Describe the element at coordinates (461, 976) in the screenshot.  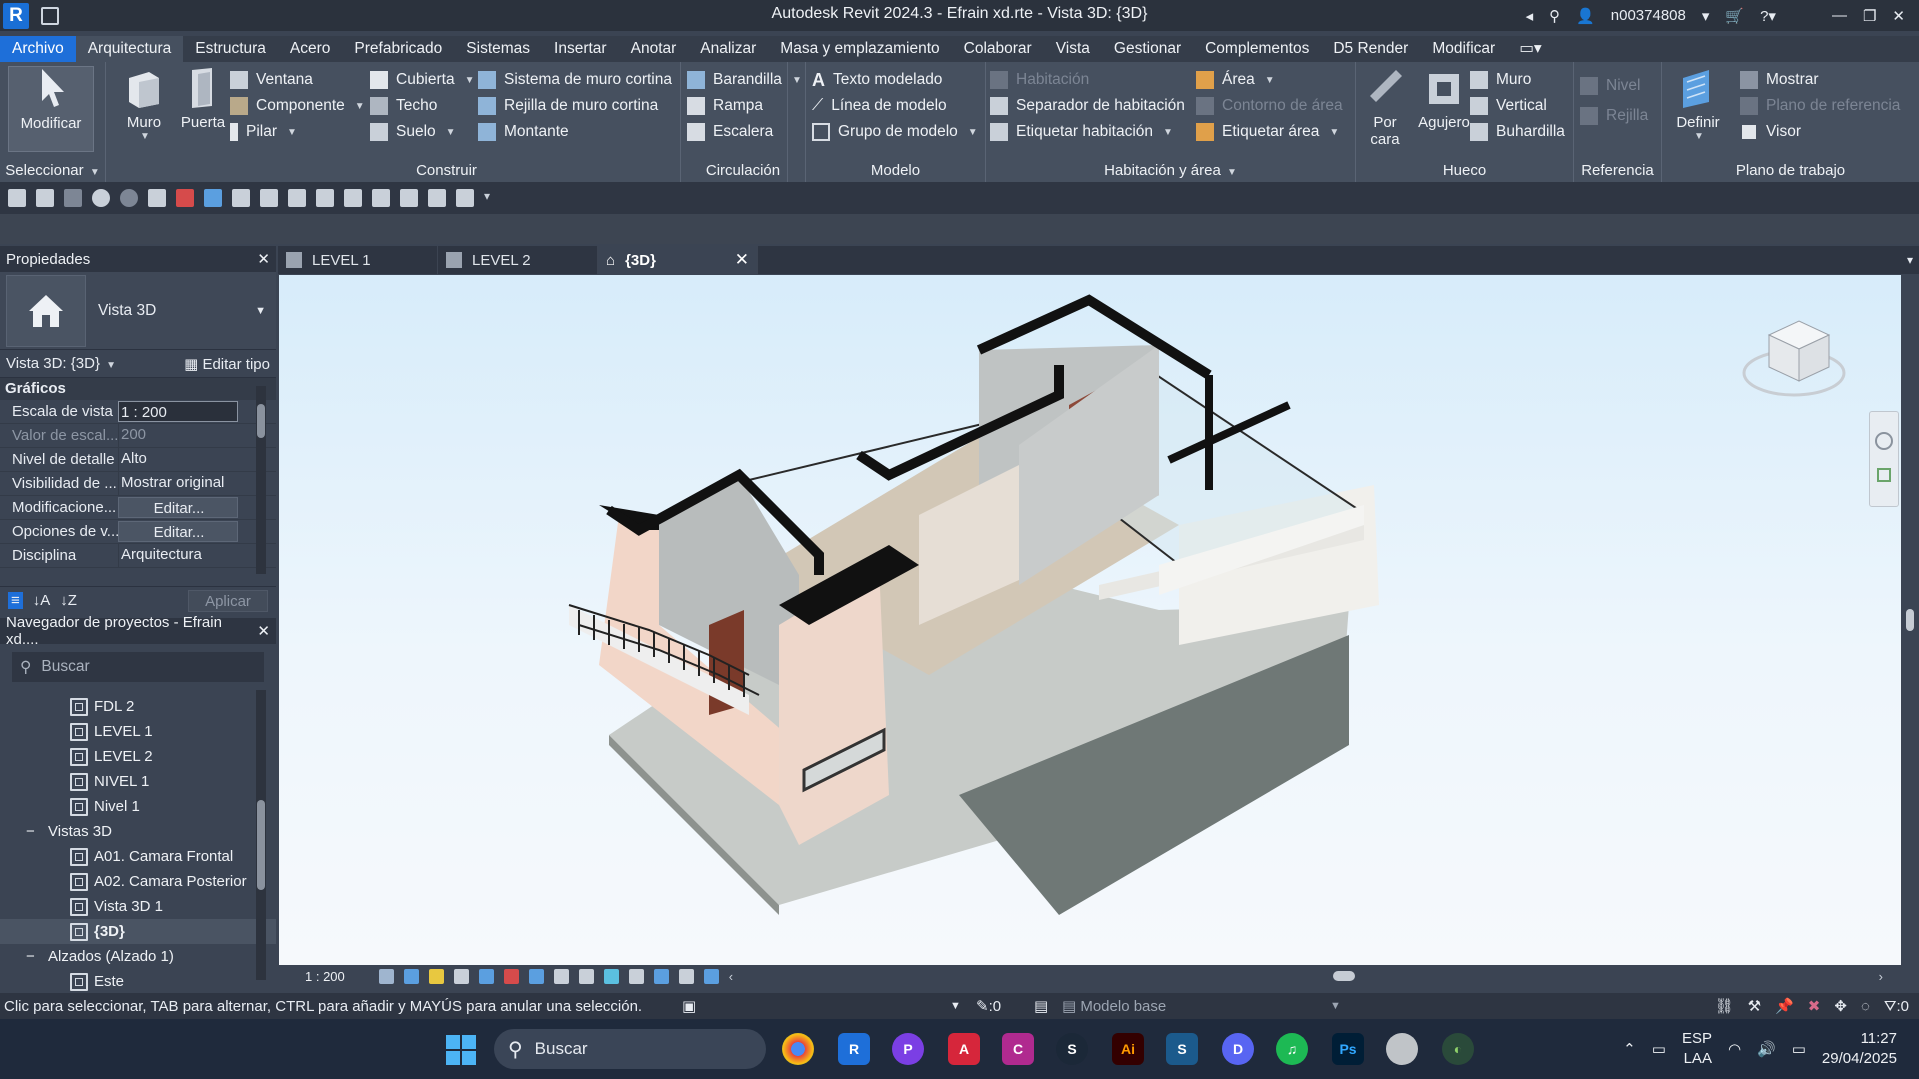
I see `shadows-icon` at that location.